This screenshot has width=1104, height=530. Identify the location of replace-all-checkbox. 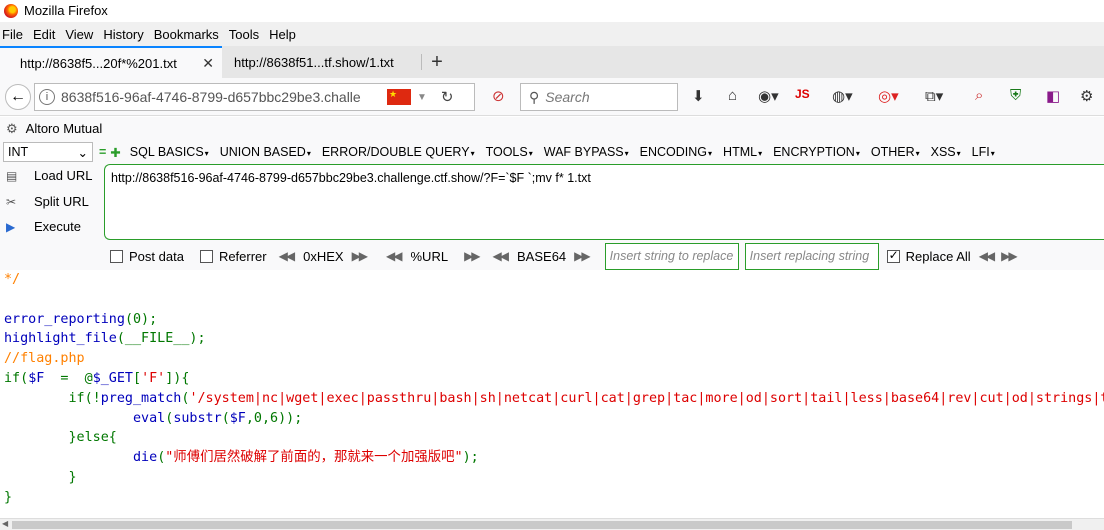
(893, 255).